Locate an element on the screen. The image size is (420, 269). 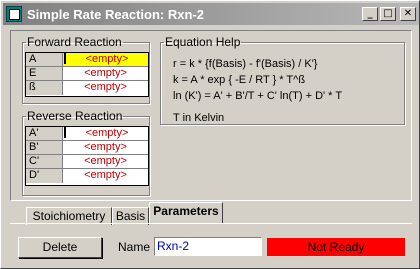
value-cell-beta: <empty> is located at coordinates (105, 88).